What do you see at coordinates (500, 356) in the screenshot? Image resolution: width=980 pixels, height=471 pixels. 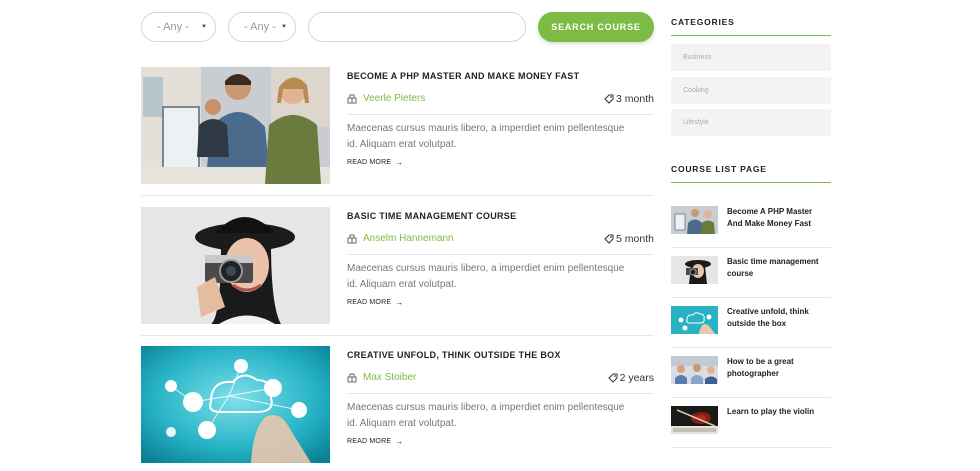 I see `course-title: CREATIVE UNFOLD, THINK OUTSIDE THE BOX` at bounding box center [500, 356].